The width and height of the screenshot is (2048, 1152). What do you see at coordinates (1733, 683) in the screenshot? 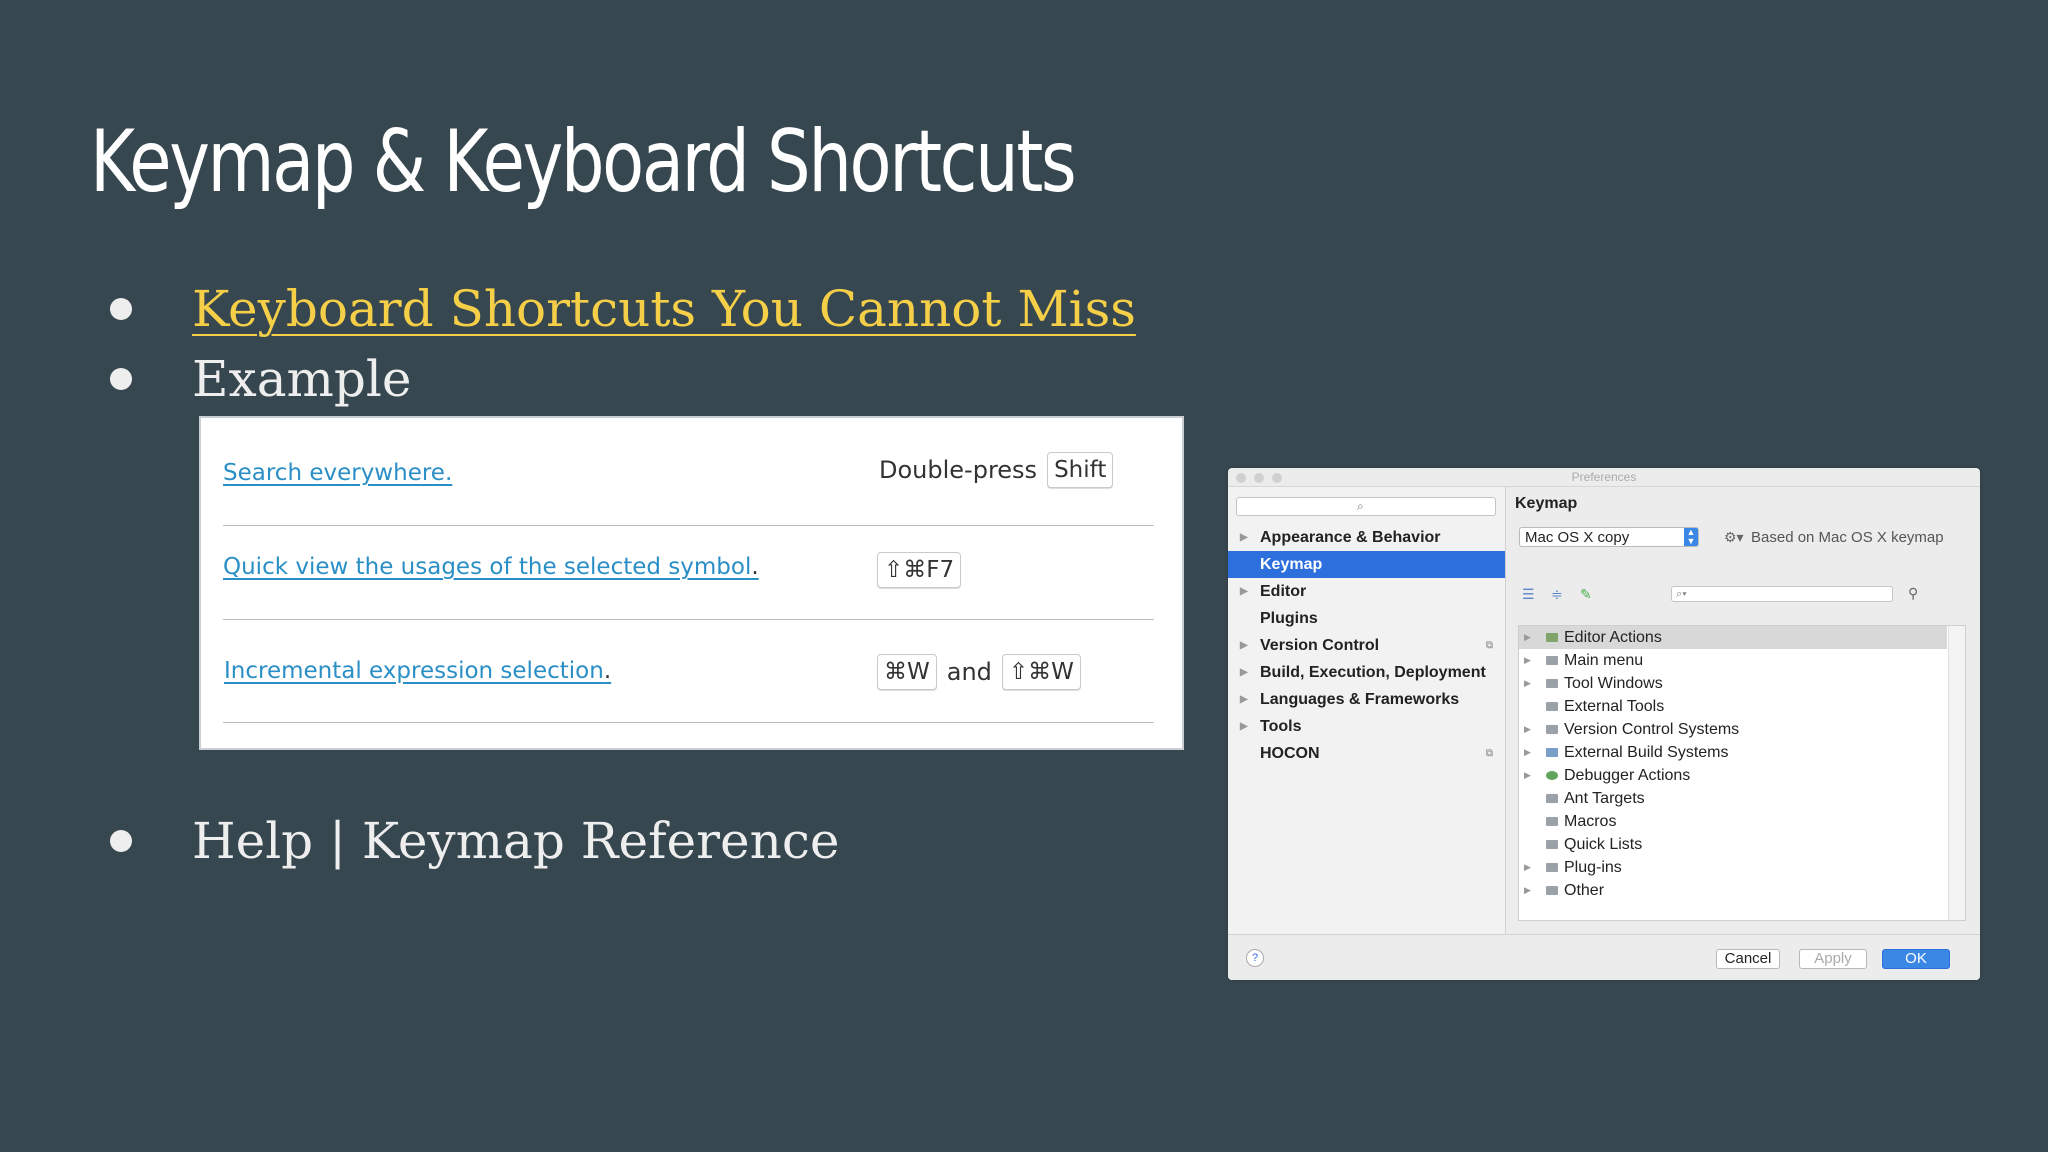
I see `tree-node-tool-windows: ▶ Tool Windows` at bounding box center [1733, 683].